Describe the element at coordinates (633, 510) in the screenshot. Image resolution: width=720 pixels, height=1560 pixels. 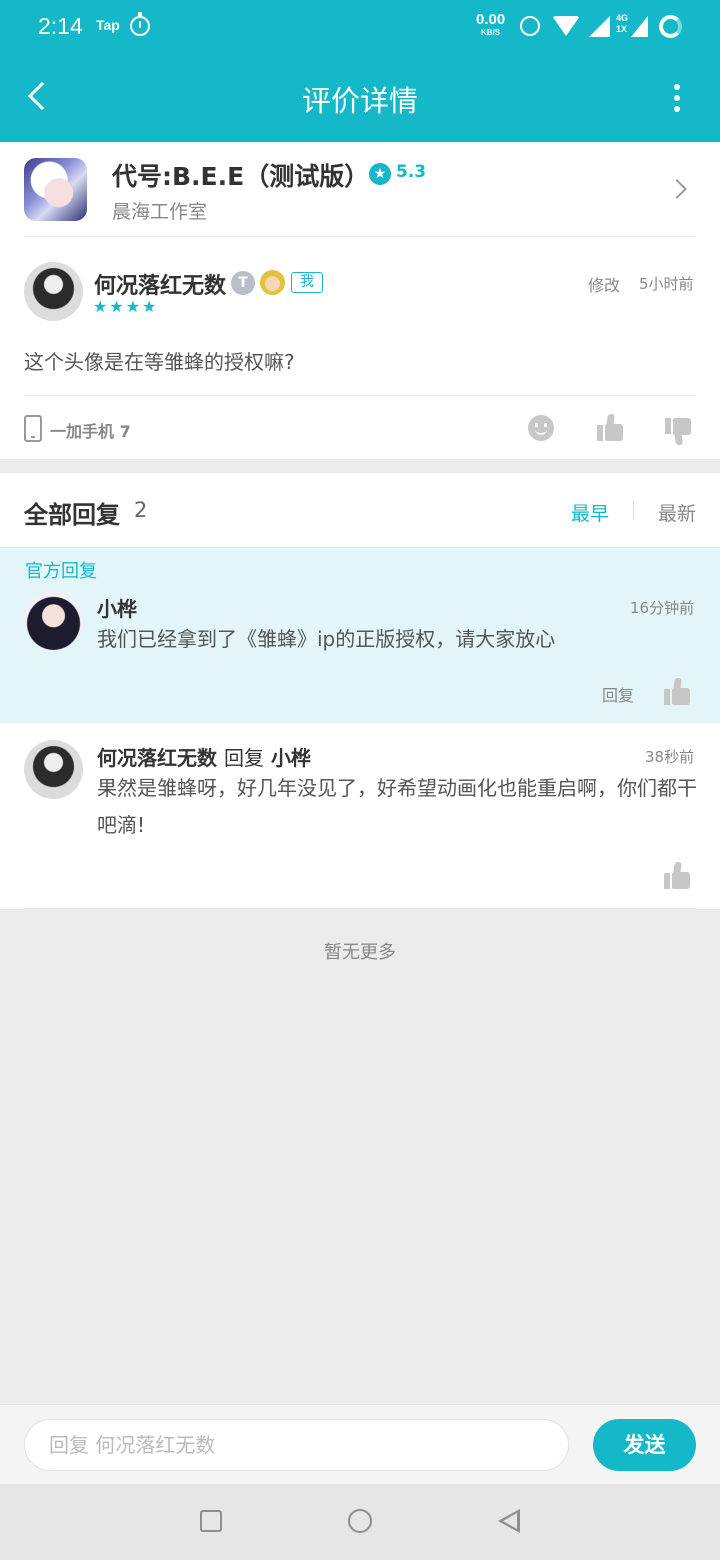
I see `sort-separator` at that location.